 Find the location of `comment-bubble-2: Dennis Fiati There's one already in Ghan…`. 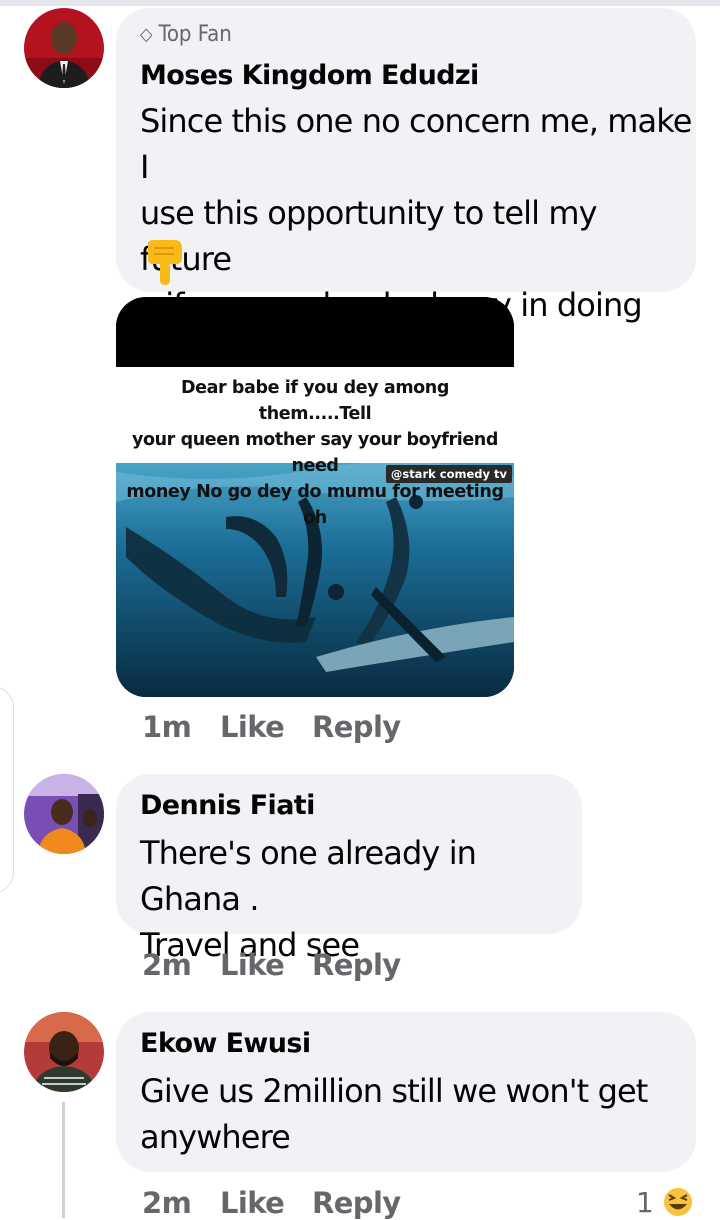

comment-bubble-2: Dennis Fiati There's one already in Ghan… is located at coordinates (349, 869).